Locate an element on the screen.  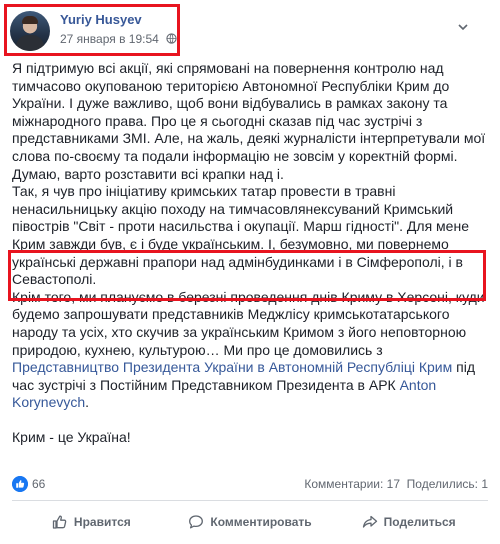
comment-button-label: Комментировать is located at coordinates (261, 522).